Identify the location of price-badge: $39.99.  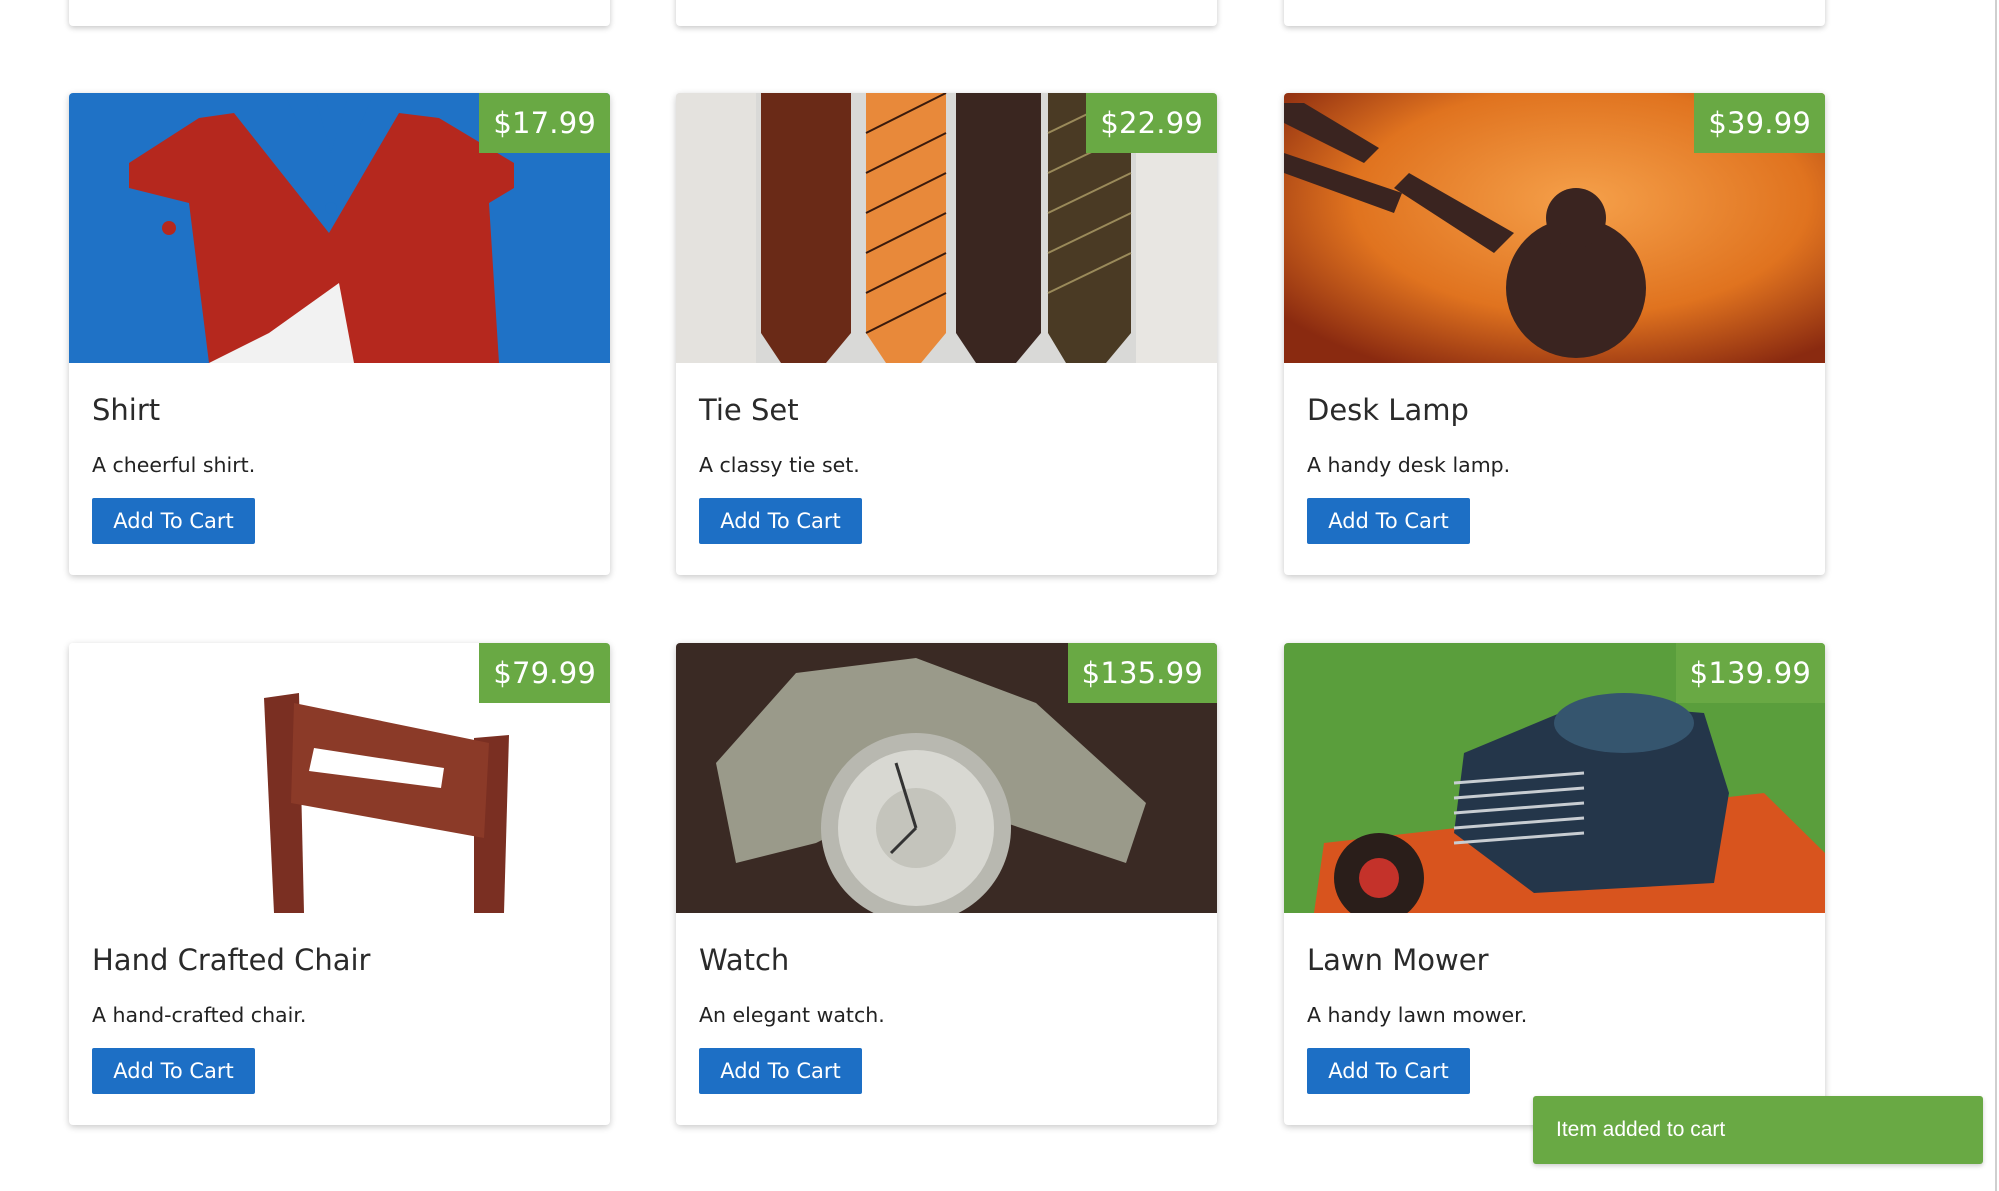
(1759, 123).